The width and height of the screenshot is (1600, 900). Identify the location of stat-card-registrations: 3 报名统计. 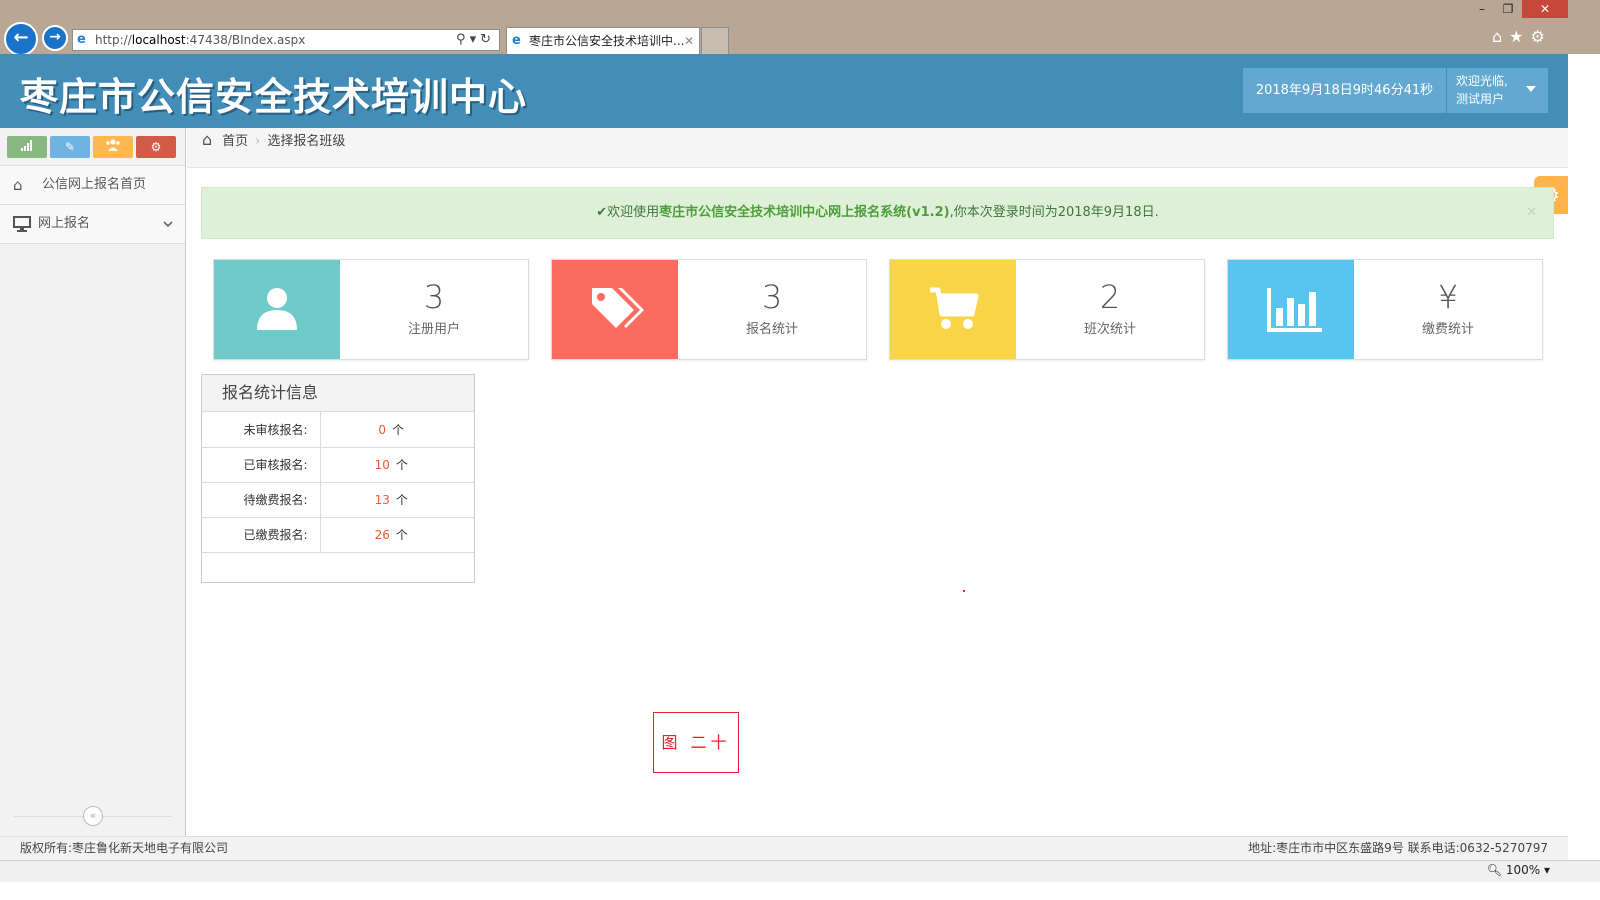
(709, 309).